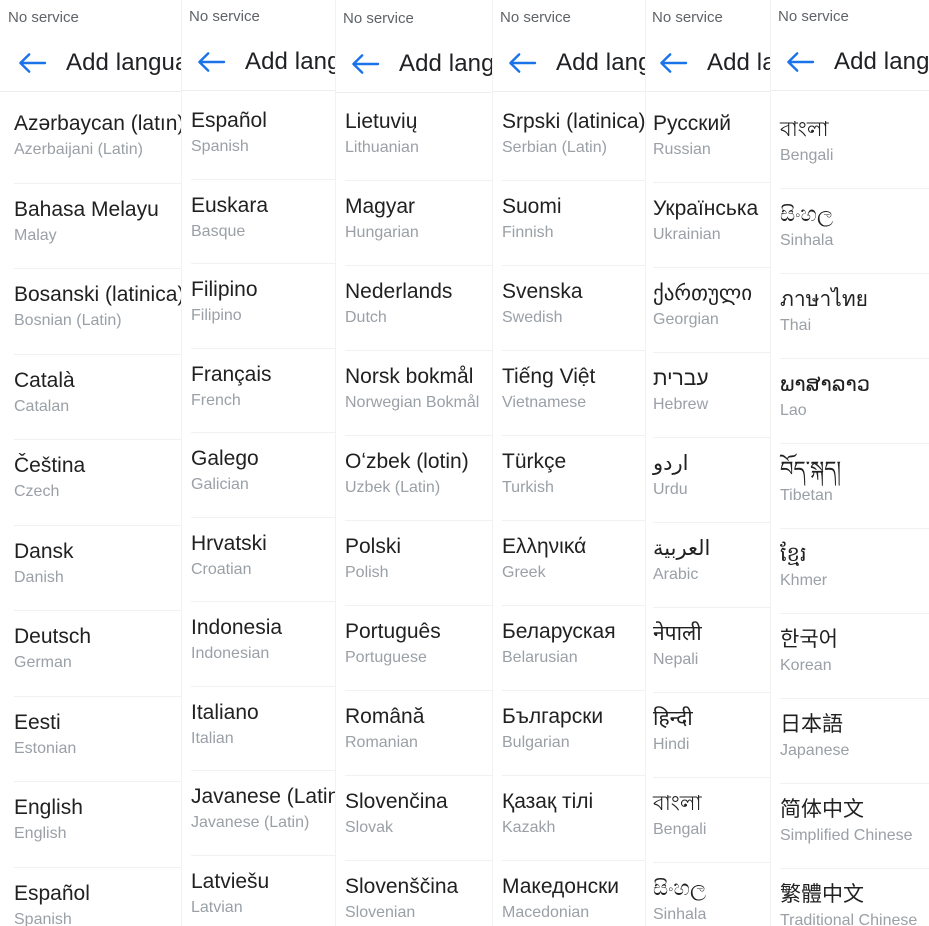  What do you see at coordinates (825, 384) in the screenshot?
I see `language-native-name: ພາສາລາວ` at bounding box center [825, 384].